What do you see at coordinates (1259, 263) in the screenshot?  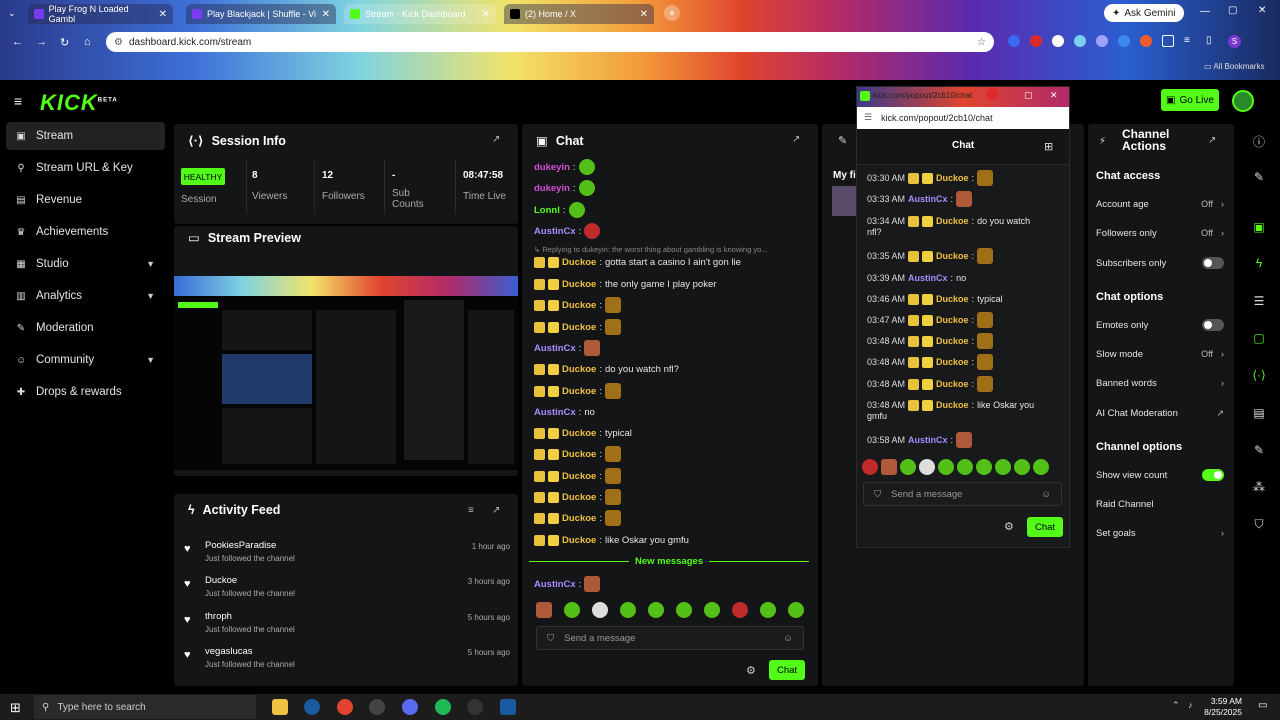 I see `lightning-icon: ϟ` at bounding box center [1259, 263].